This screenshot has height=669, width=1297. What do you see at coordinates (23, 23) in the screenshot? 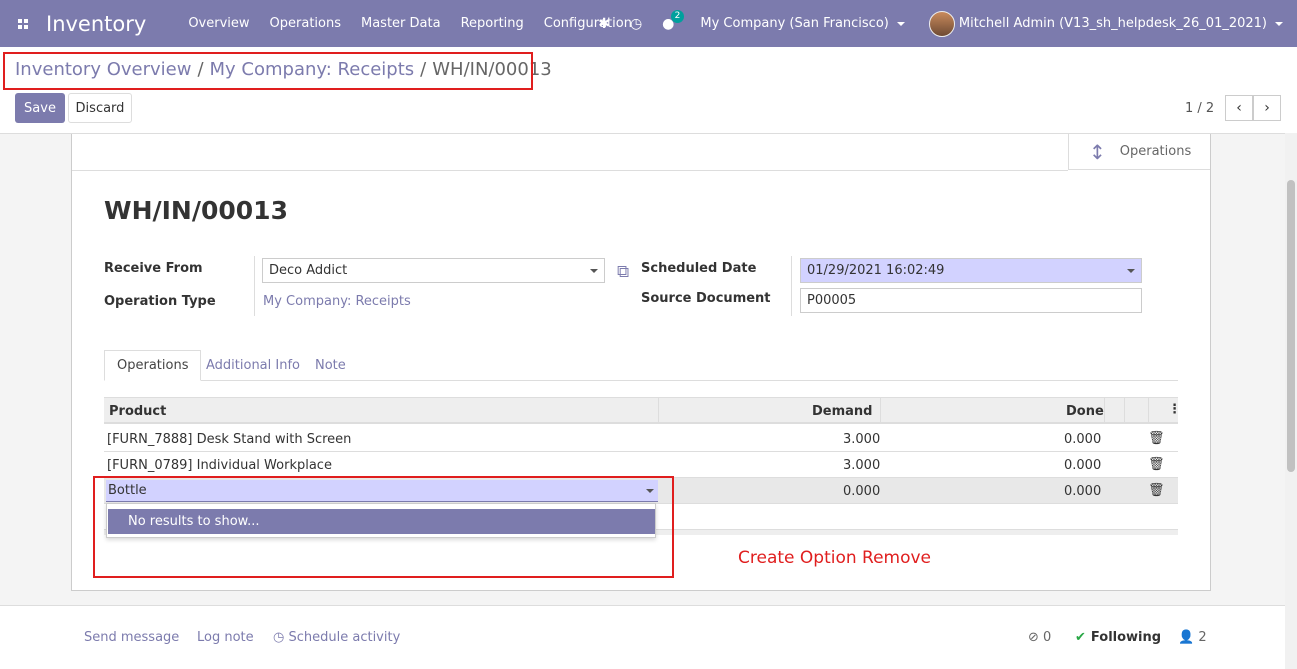
I see `apps-menu-icon` at bounding box center [23, 23].